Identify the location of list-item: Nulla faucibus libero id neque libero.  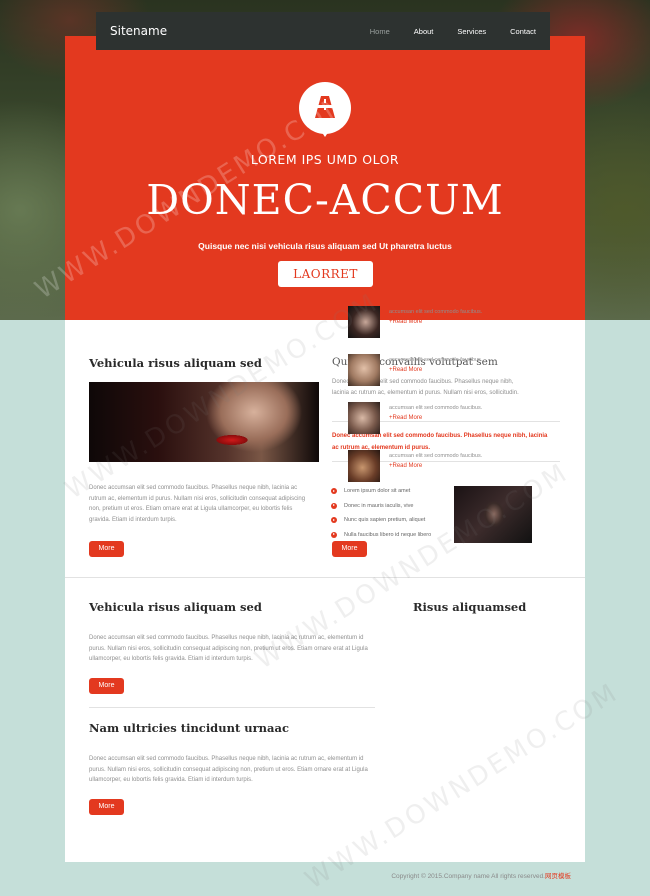
(391, 535).